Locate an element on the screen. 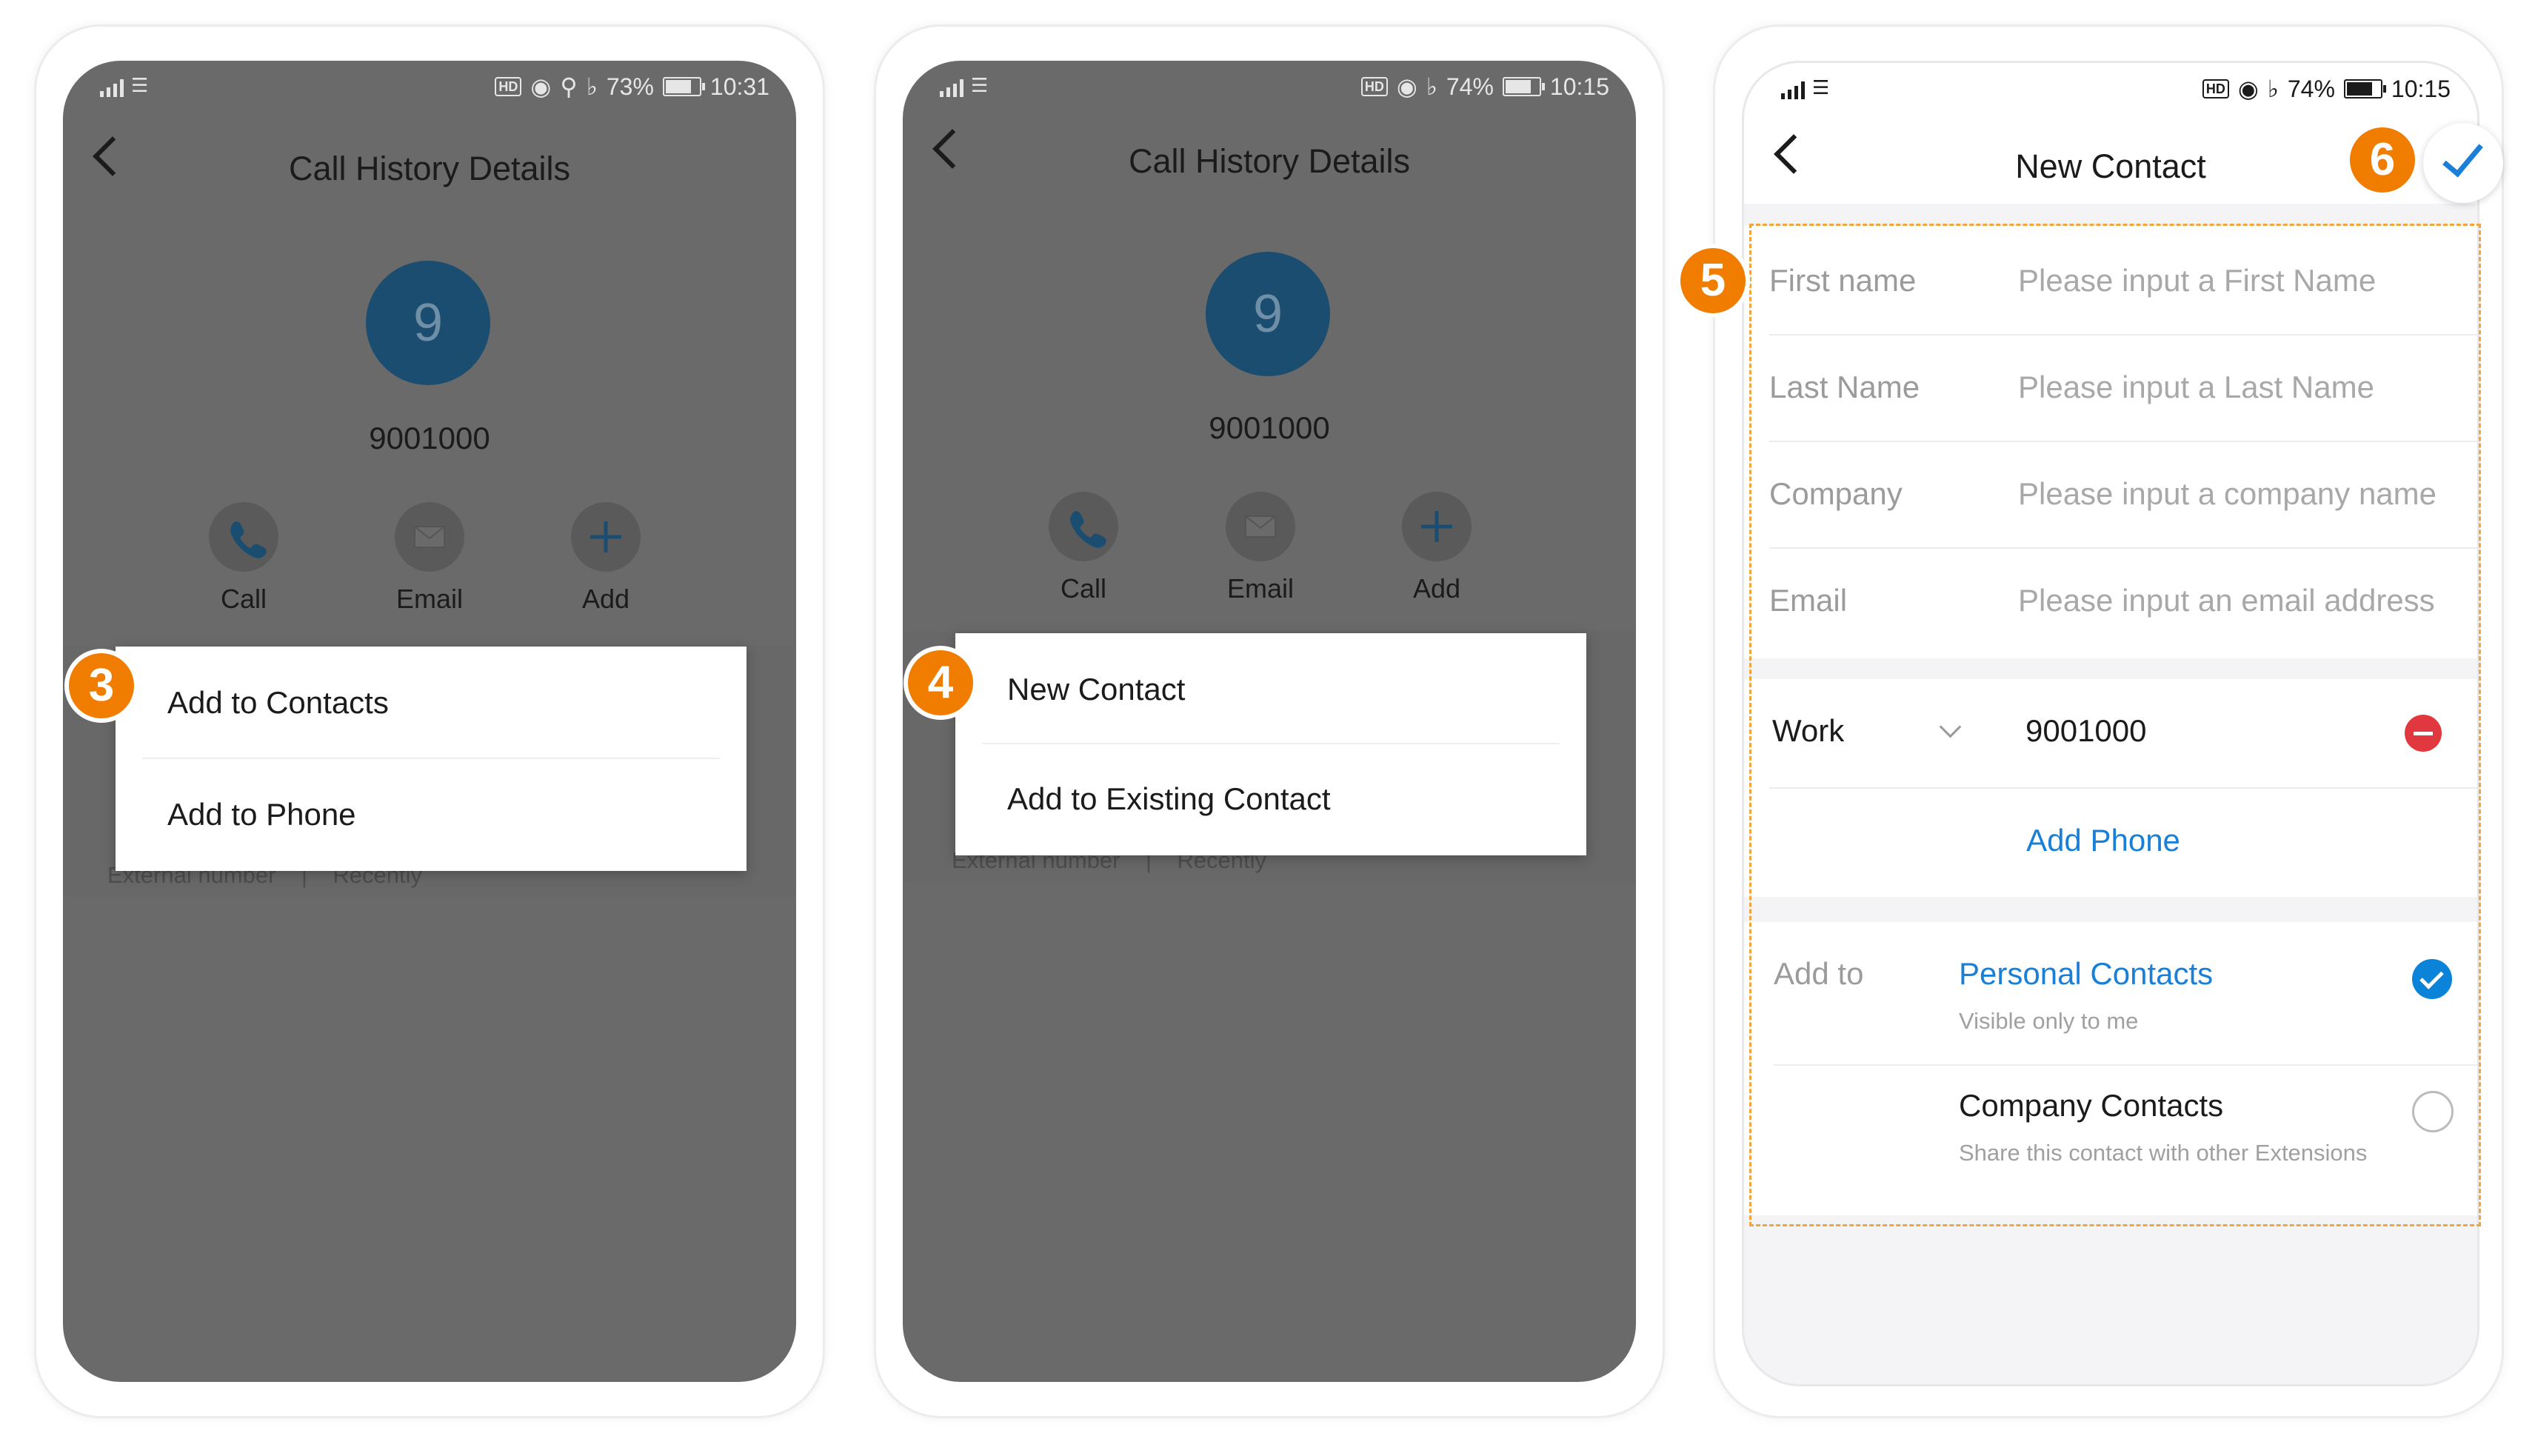 This screenshot has width=2535, height=1456. menu-item-add-to-phone: Add to Phone is located at coordinates (261, 814).